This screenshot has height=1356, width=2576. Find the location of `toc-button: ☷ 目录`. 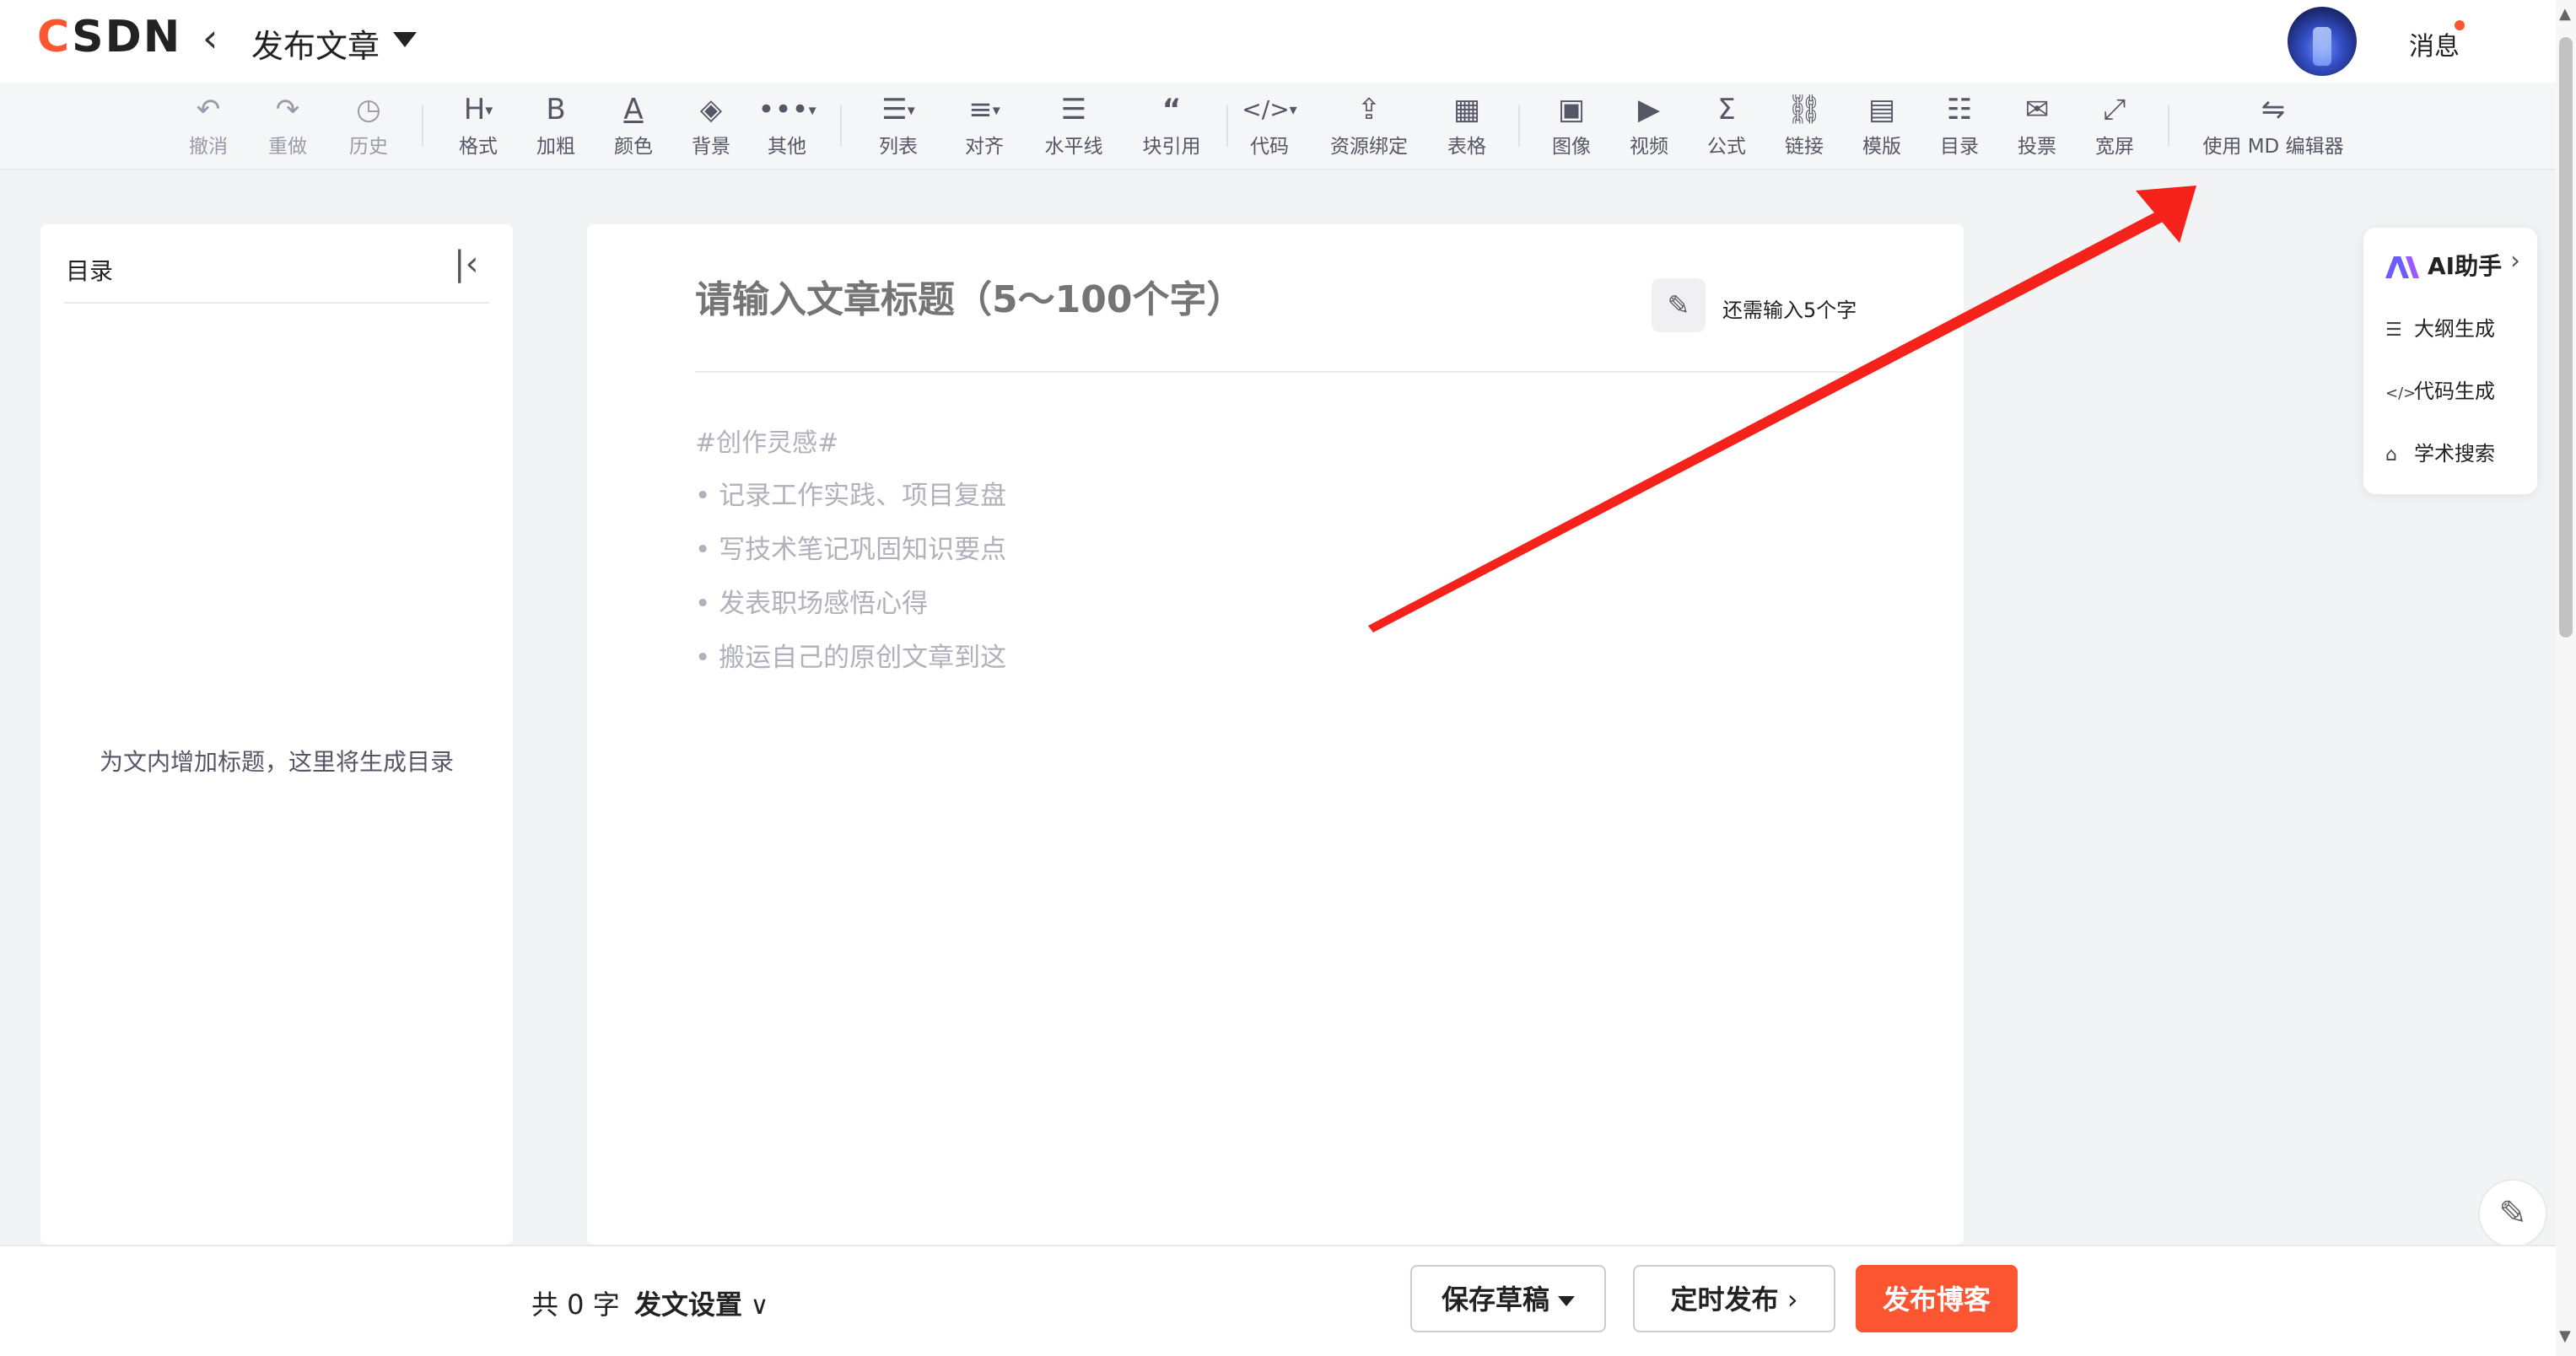

toc-button: ☷ 目录 is located at coordinates (1959, 126).